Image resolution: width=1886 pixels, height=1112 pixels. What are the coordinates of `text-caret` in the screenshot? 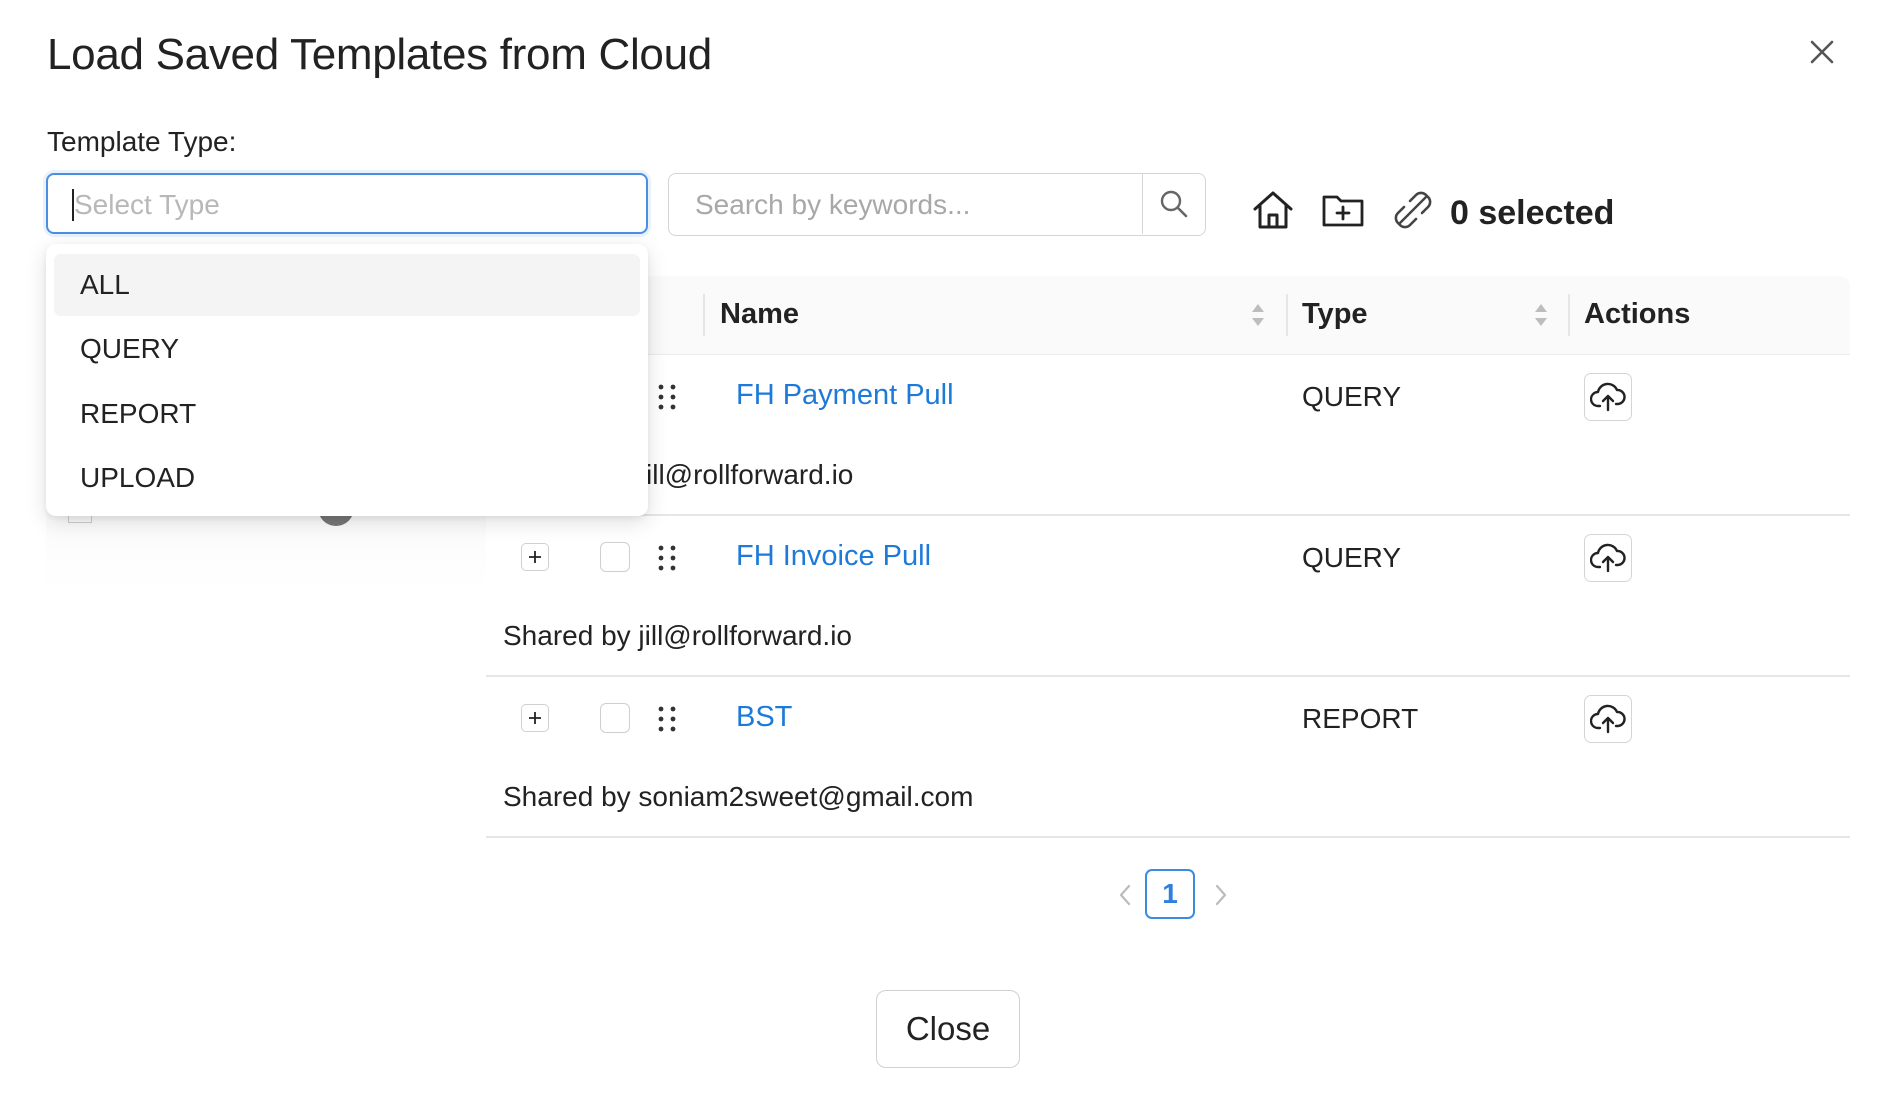 It's located at (73, 205).